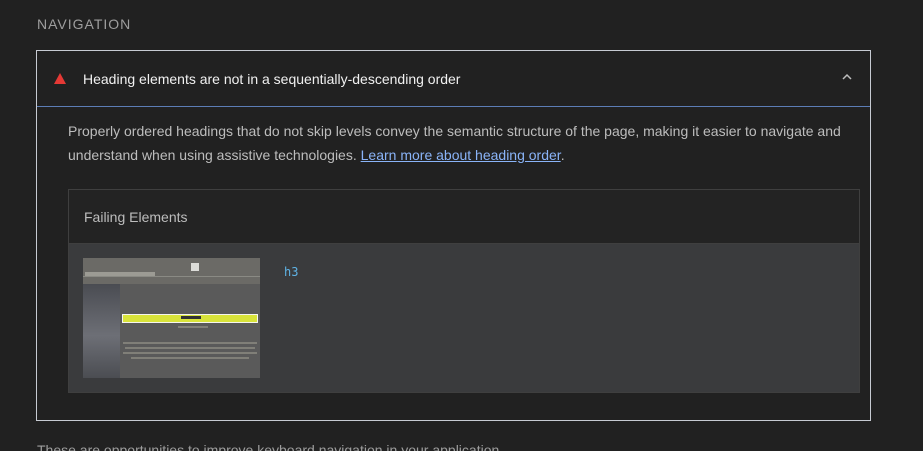 Image resolution: width=923 pixels, height=451 pixels. What do you see at coordinates (136, 217) in the screenshot?
I see `table-header-label: Failing Elements` at bounding box center [136, 217].